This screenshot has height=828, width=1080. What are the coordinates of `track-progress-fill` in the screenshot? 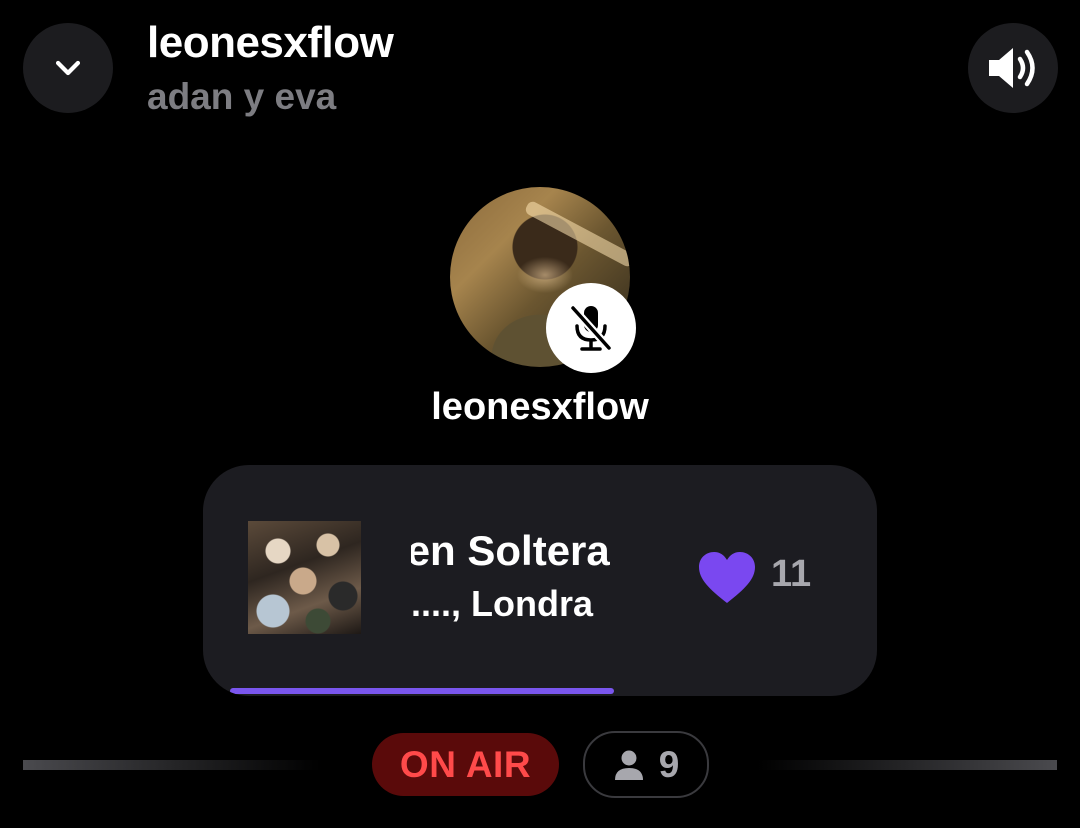 It's located at (422, 691).